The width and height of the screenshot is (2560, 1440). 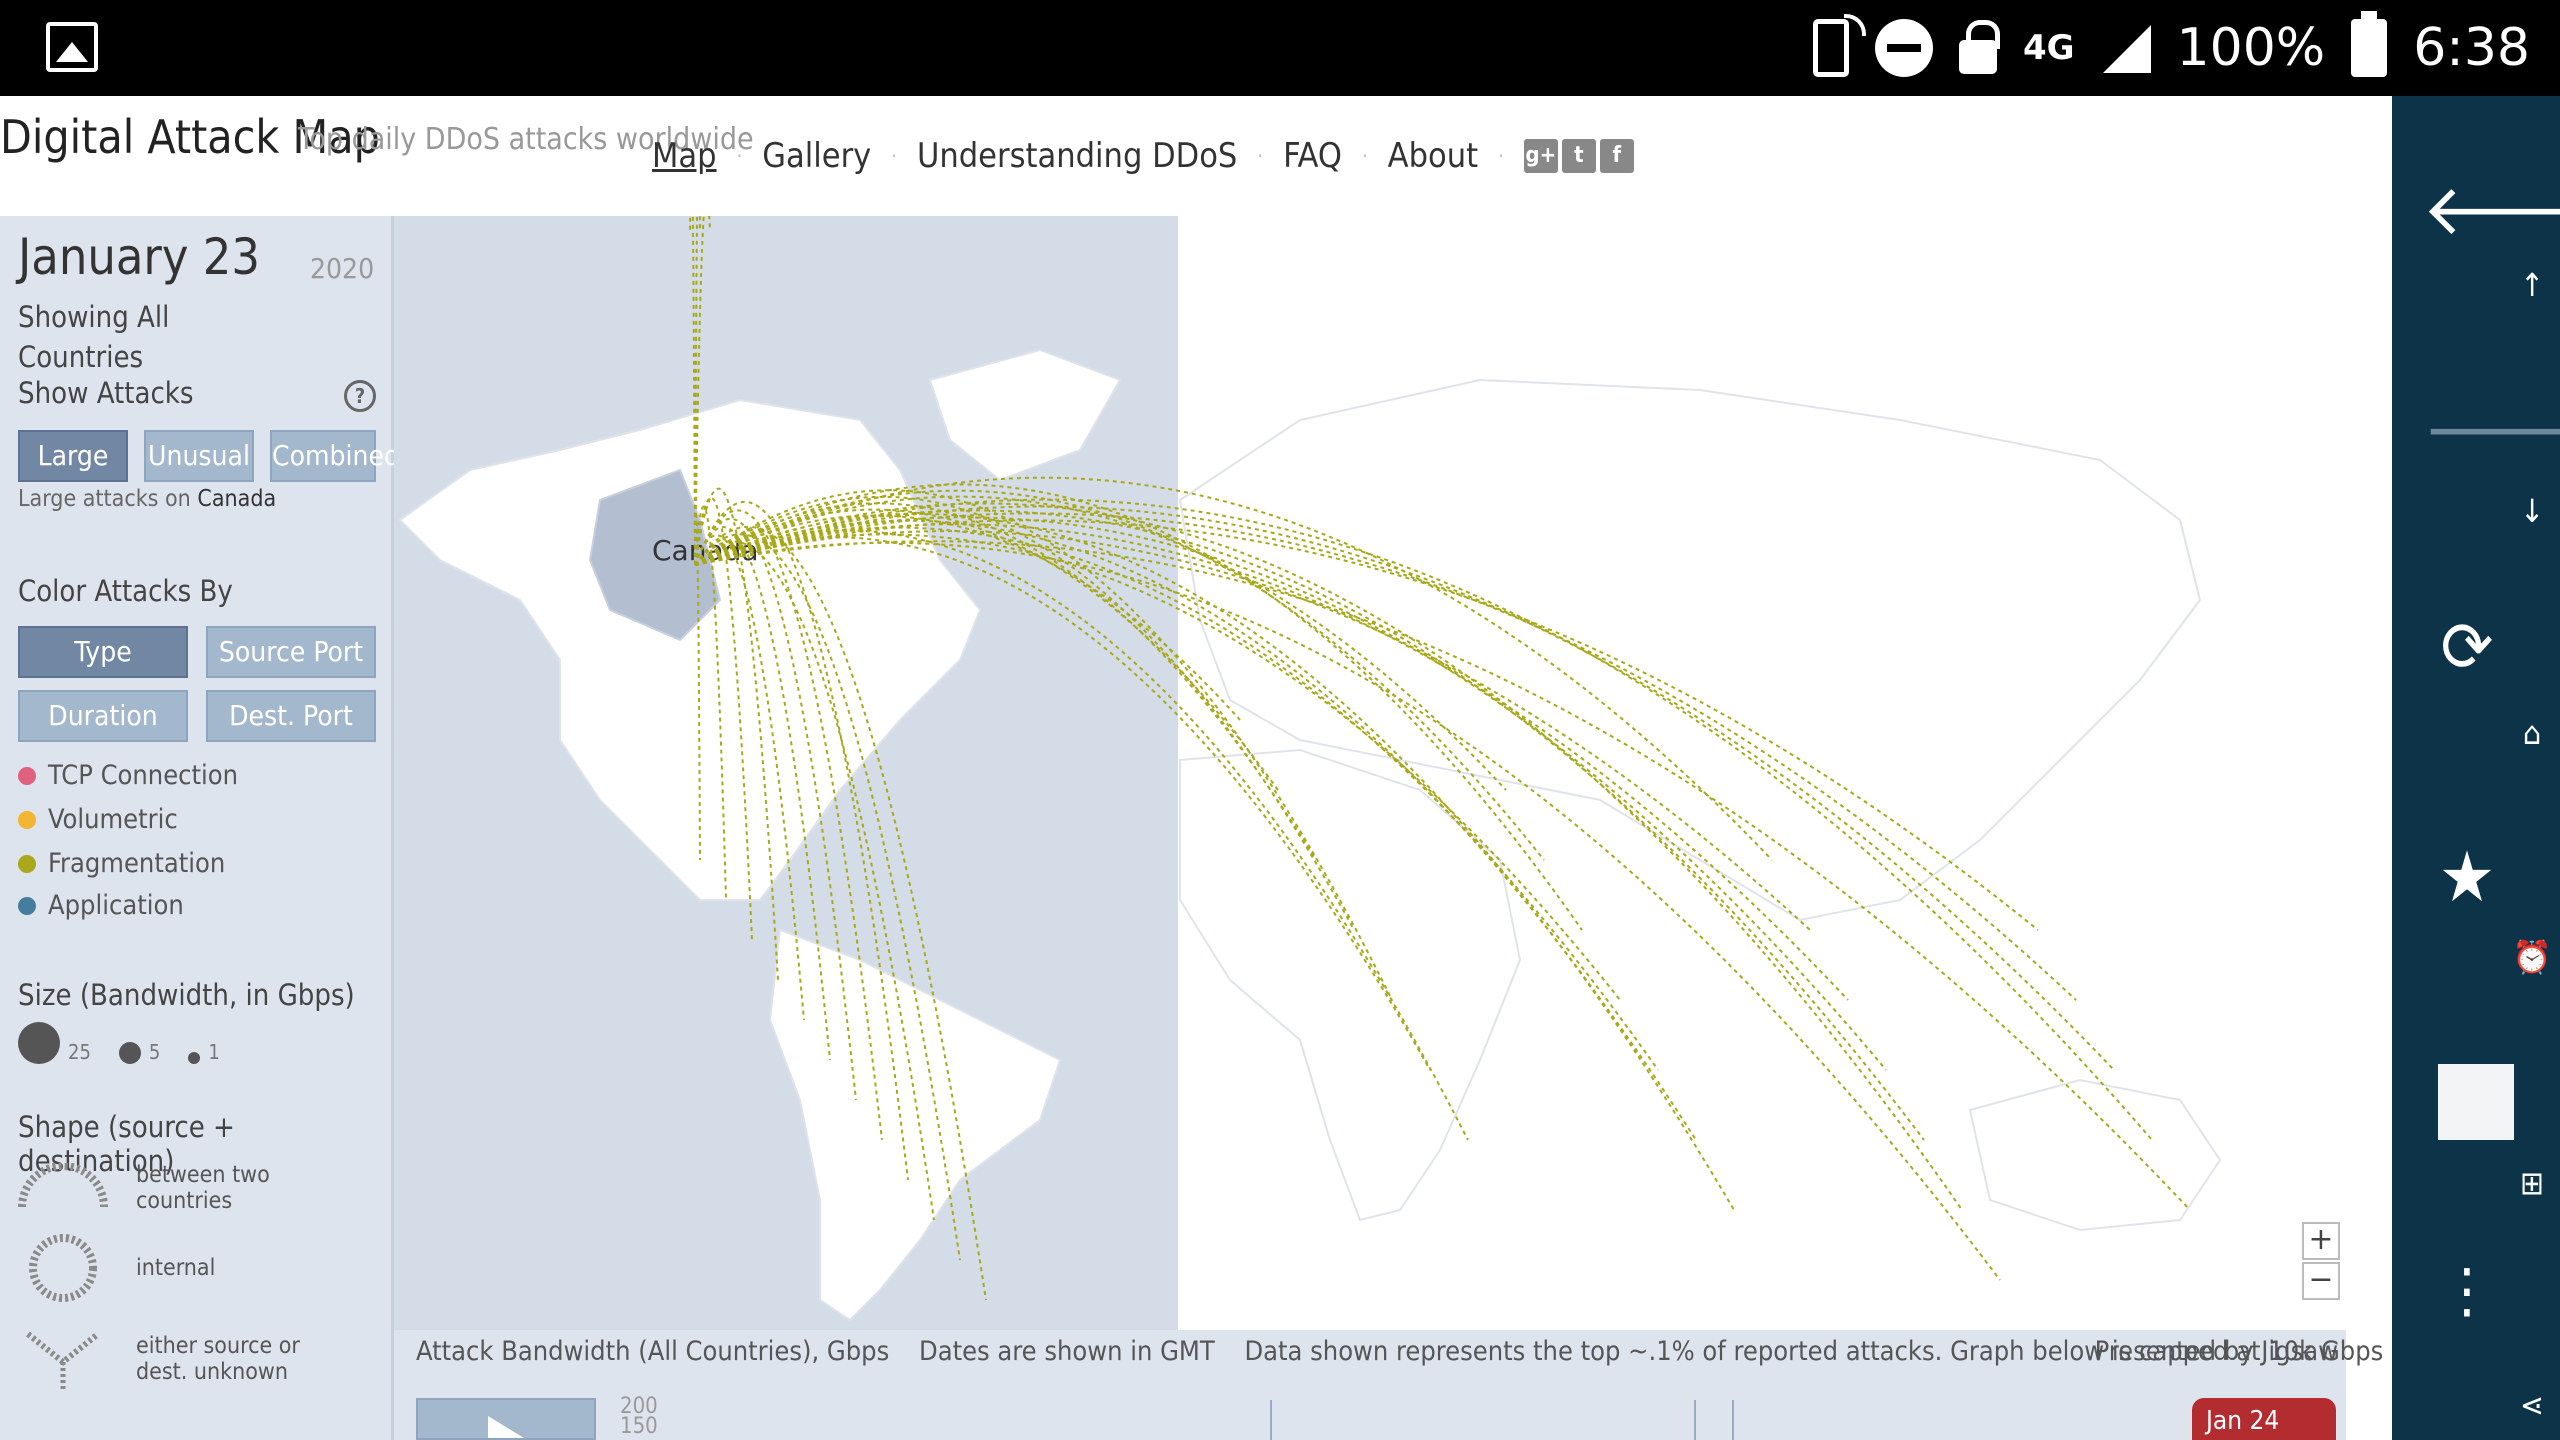 I want to click on y-tick: 150, so click(x=639, y=1426).